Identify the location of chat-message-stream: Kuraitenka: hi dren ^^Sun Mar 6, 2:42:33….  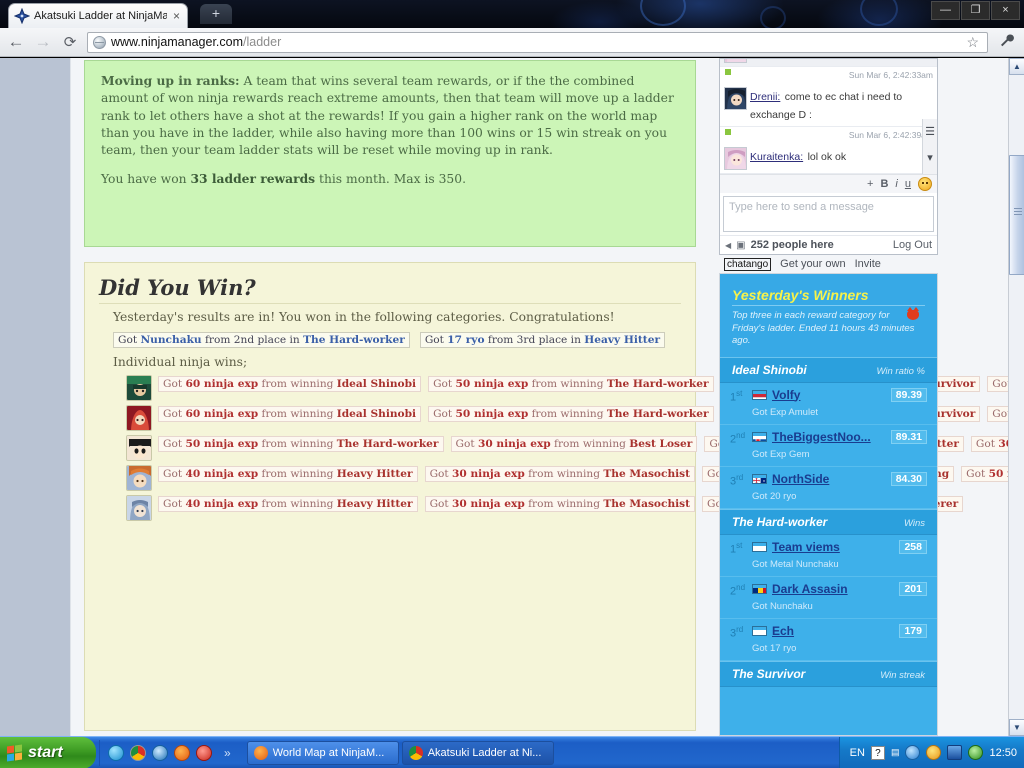
(828, 116).